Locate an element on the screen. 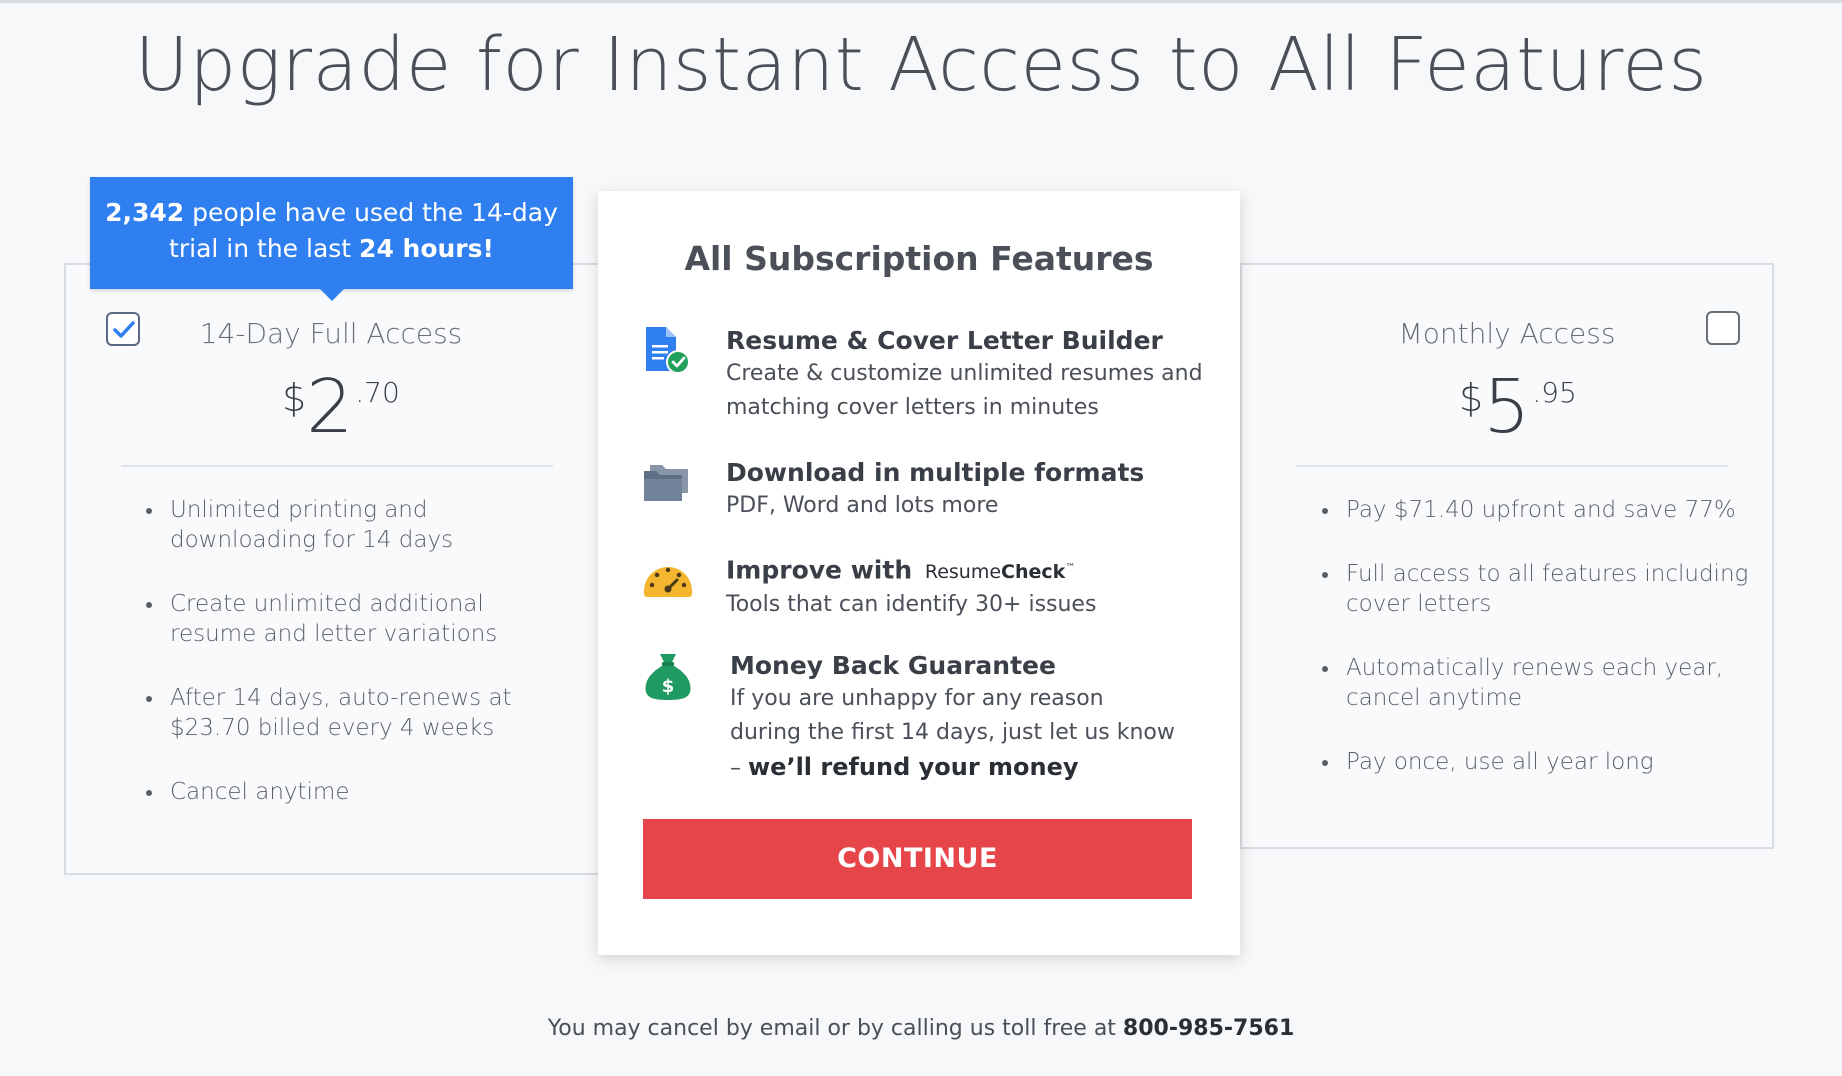 This screenshot has height=1076, width=1842. plan-checkbox-monthly is located at coordinates (1723, 328).